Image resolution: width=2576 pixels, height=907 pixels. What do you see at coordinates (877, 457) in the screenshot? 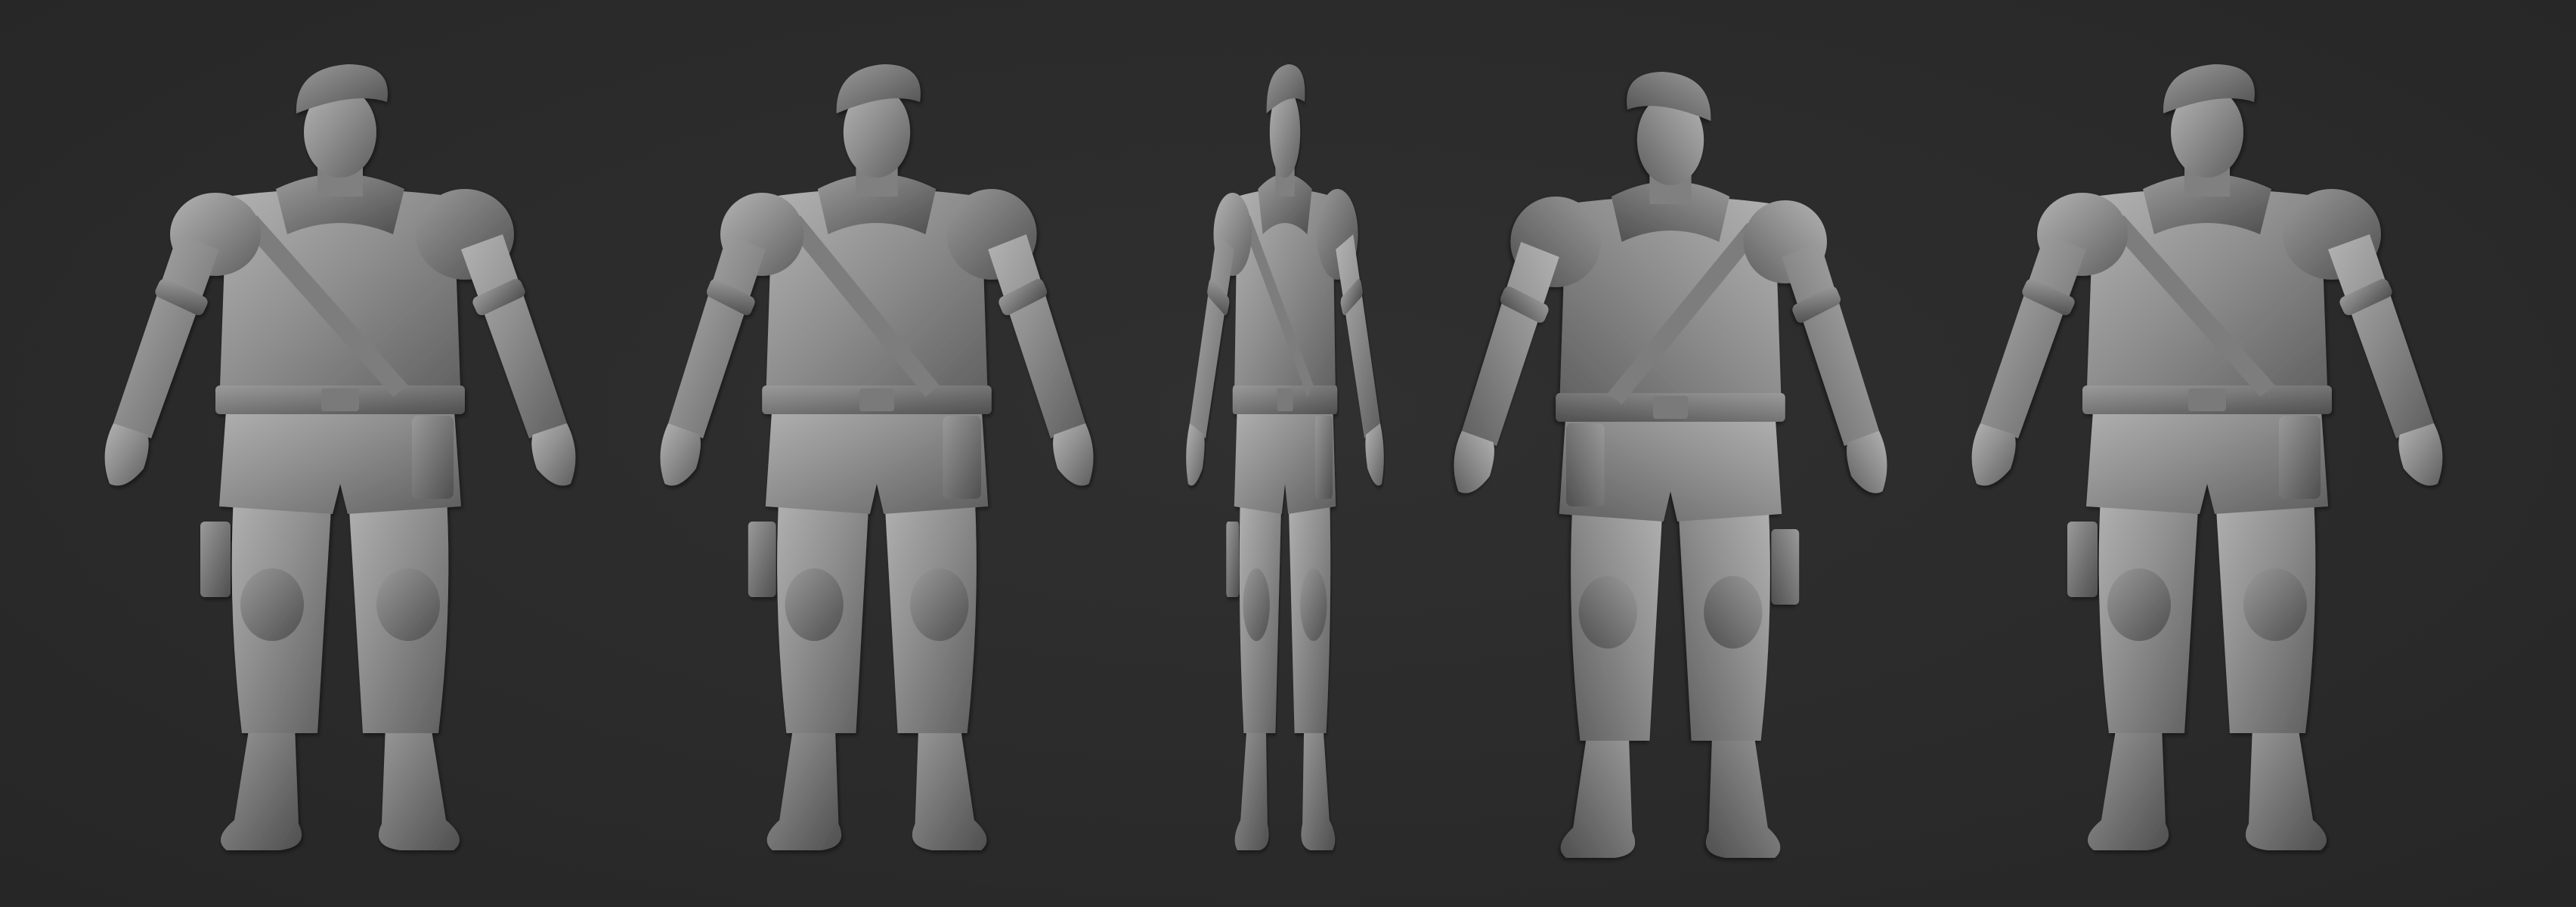
I see `front-three-quarter-view-figure` at bounding box center [877, 457].